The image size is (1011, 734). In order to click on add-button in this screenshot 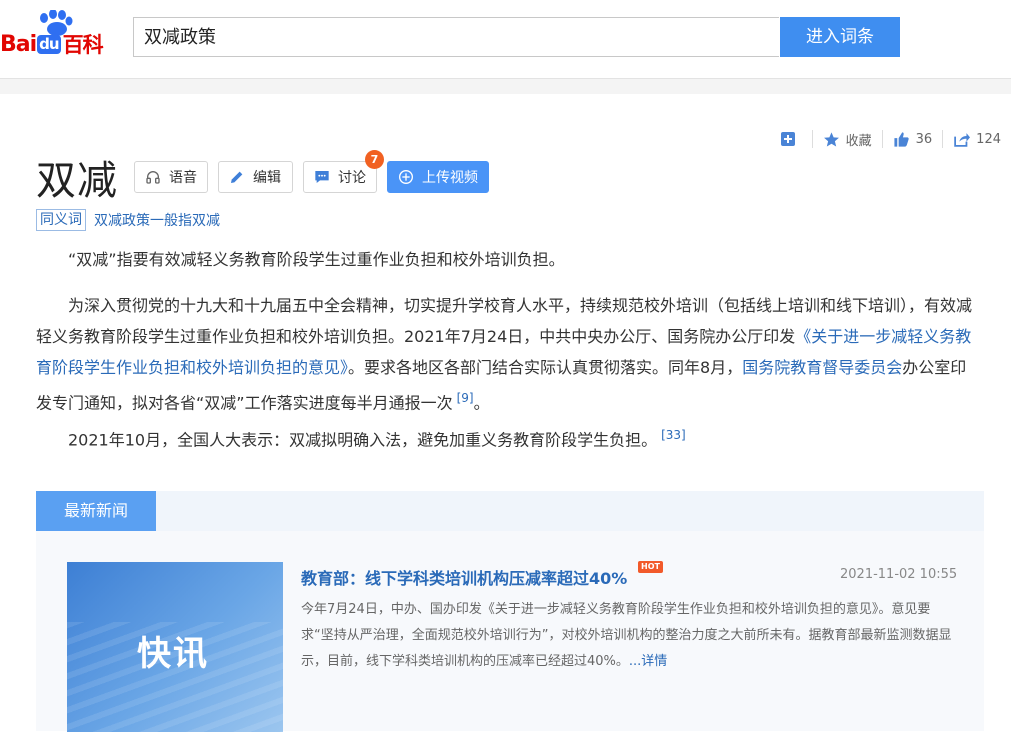, I will do `click(791, 139)`.